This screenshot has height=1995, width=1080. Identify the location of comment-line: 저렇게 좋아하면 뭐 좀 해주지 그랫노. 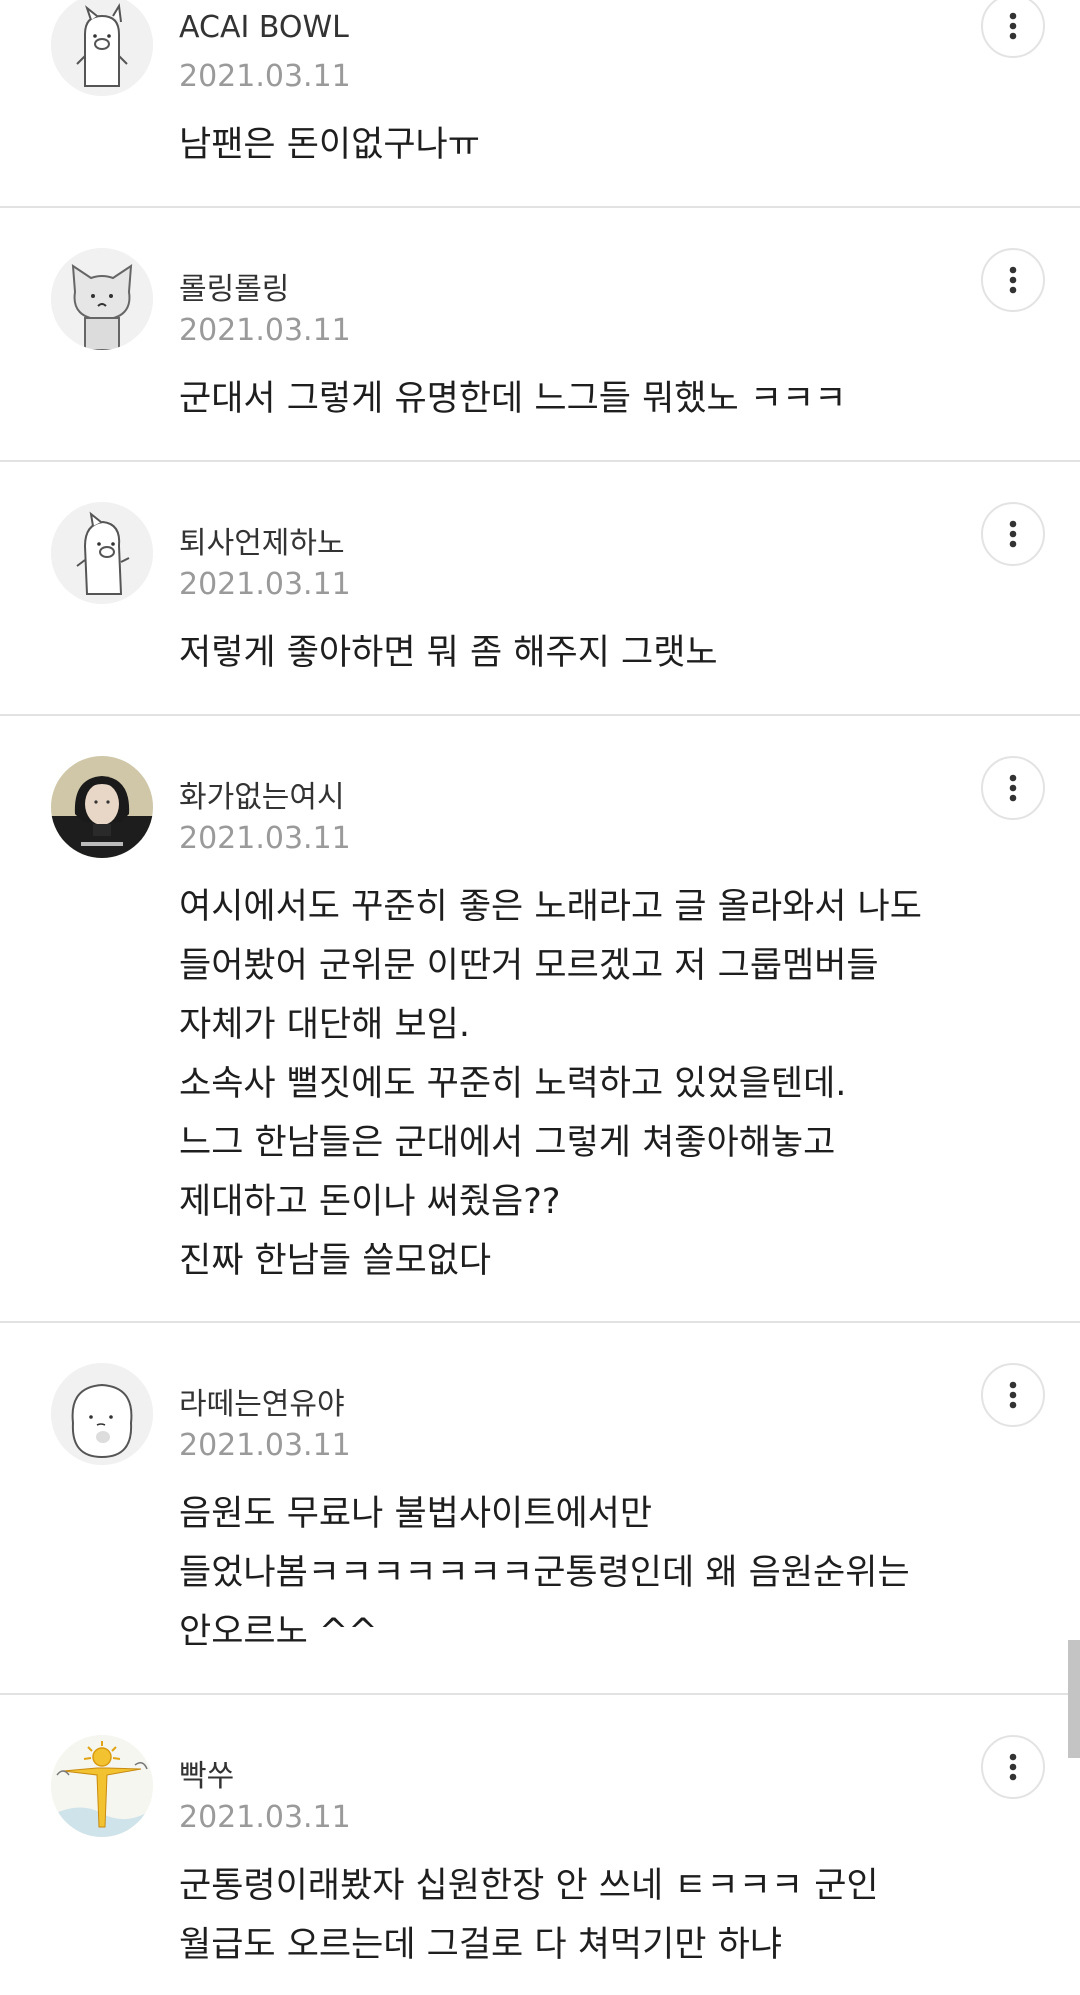
(448, 653).